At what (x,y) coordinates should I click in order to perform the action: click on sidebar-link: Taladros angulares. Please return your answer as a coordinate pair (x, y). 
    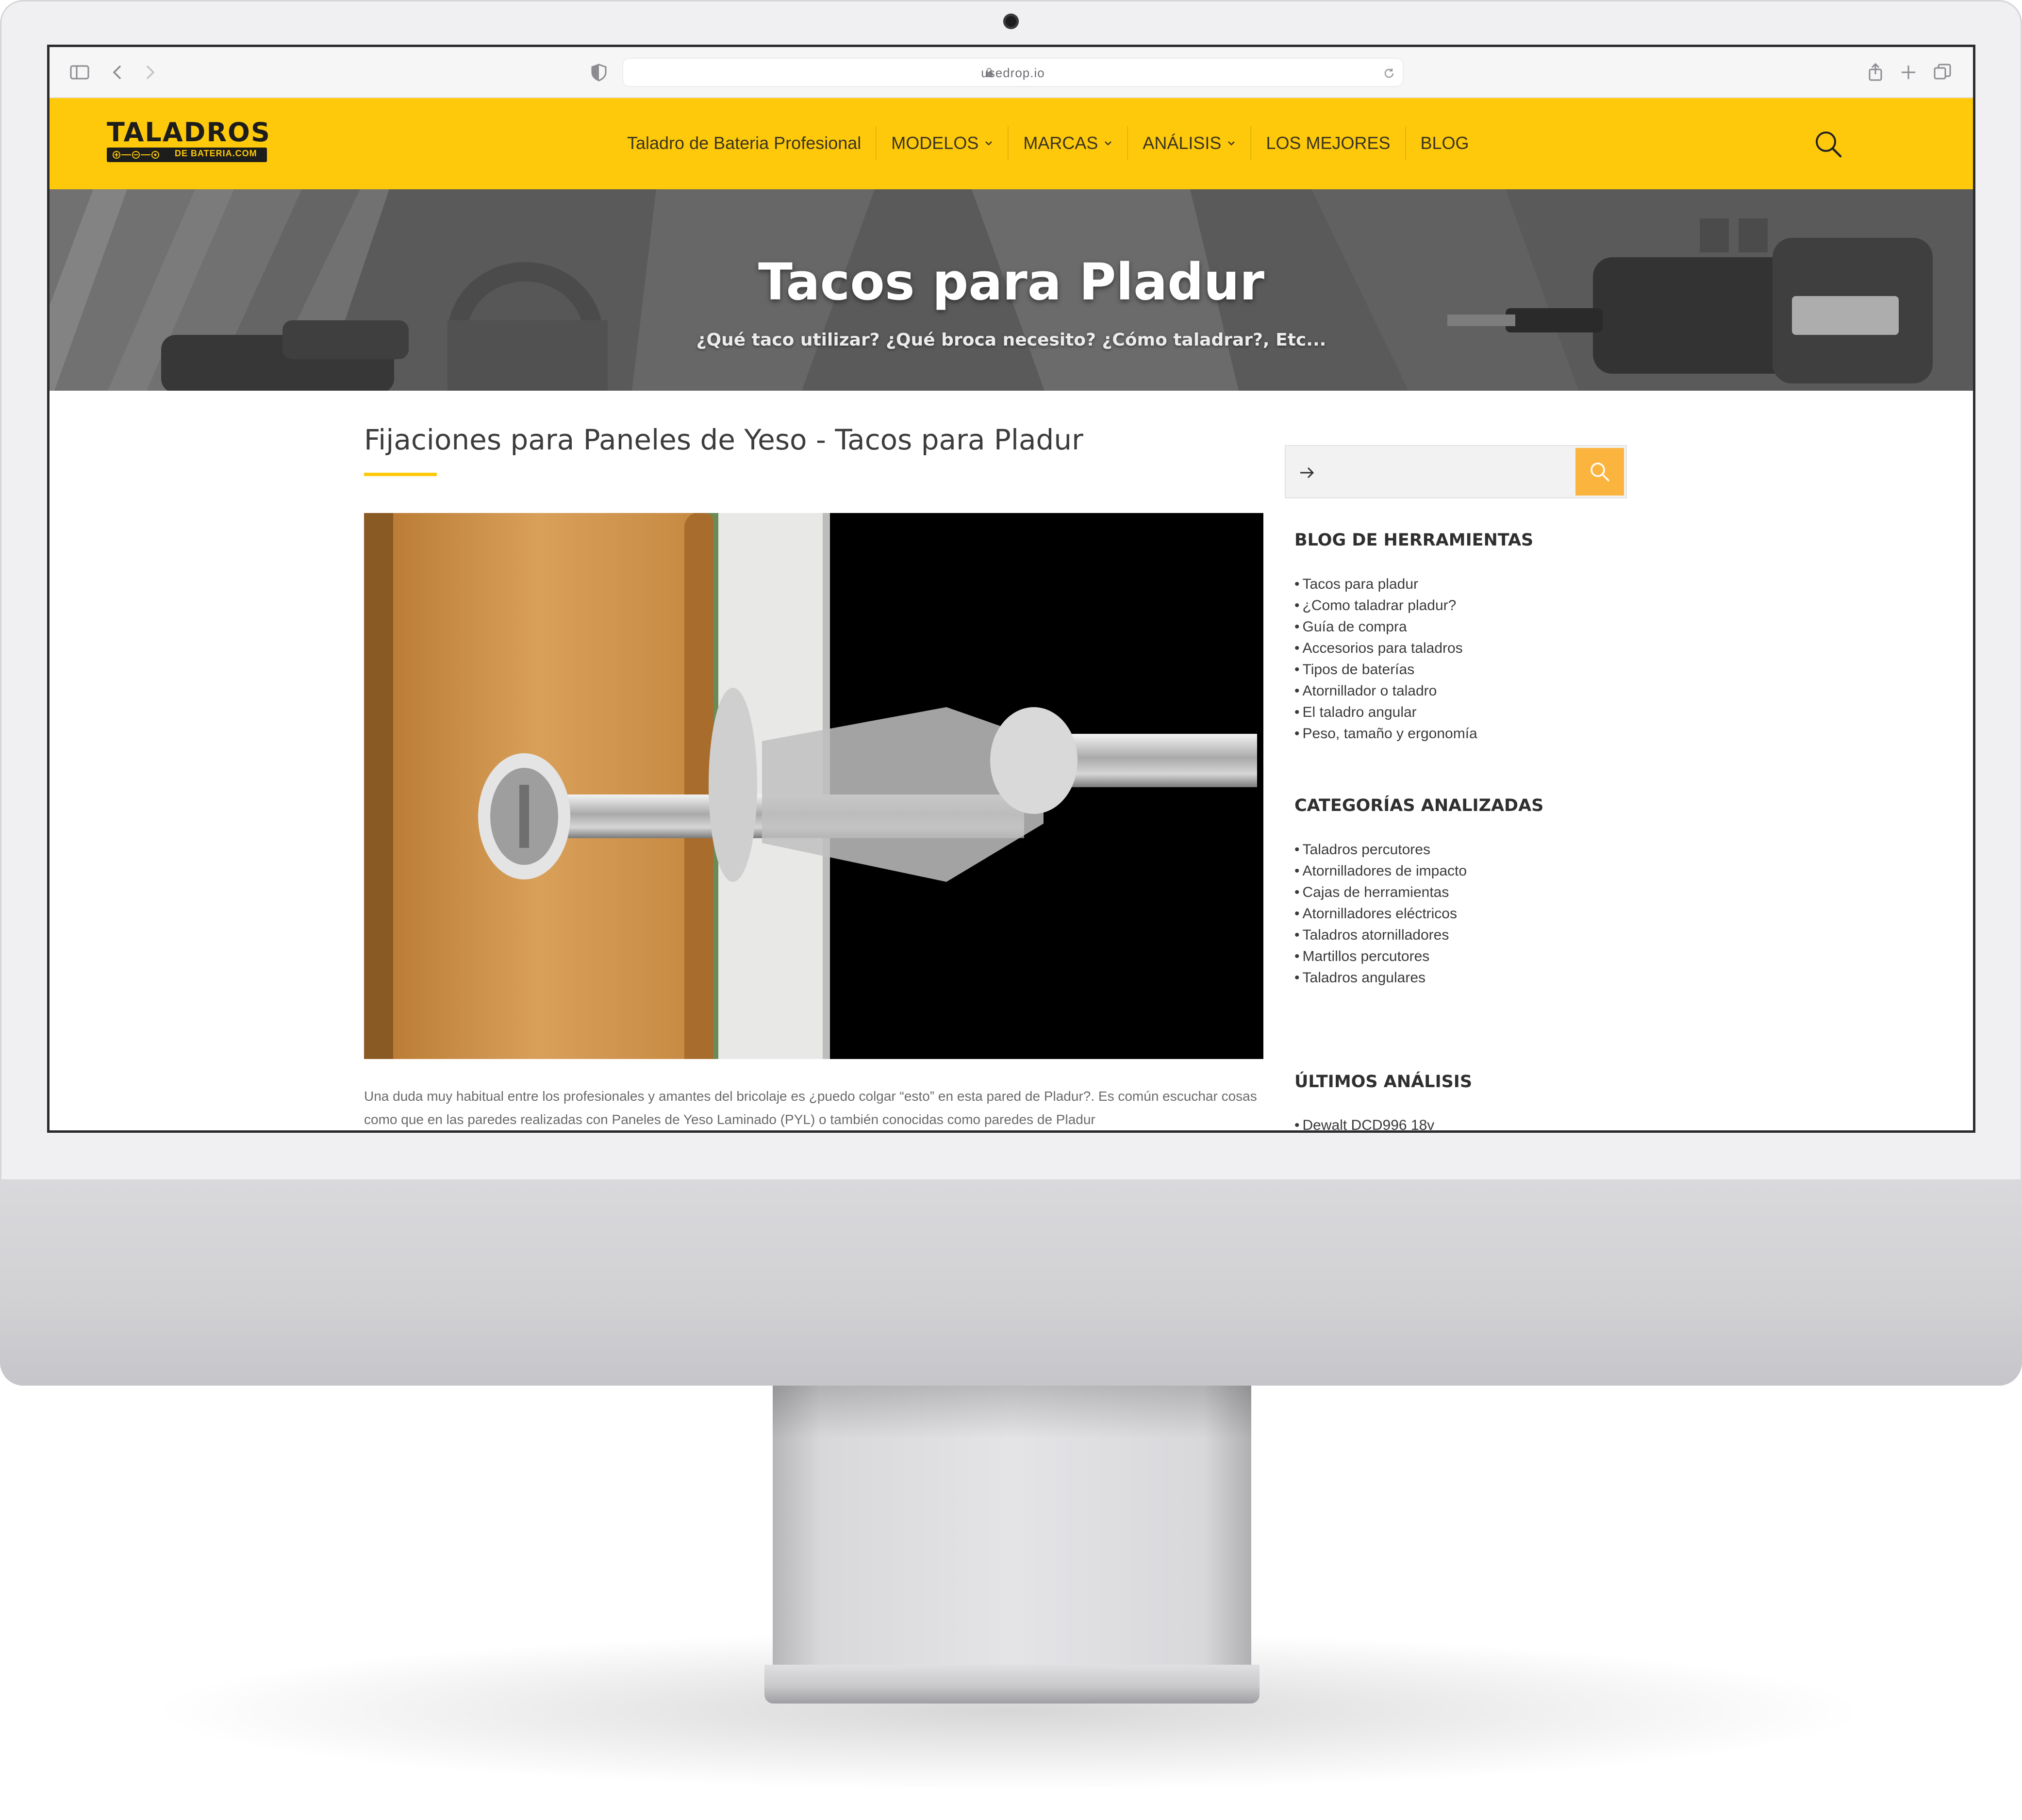
    Looking at the image, I should click on (1380, 978).